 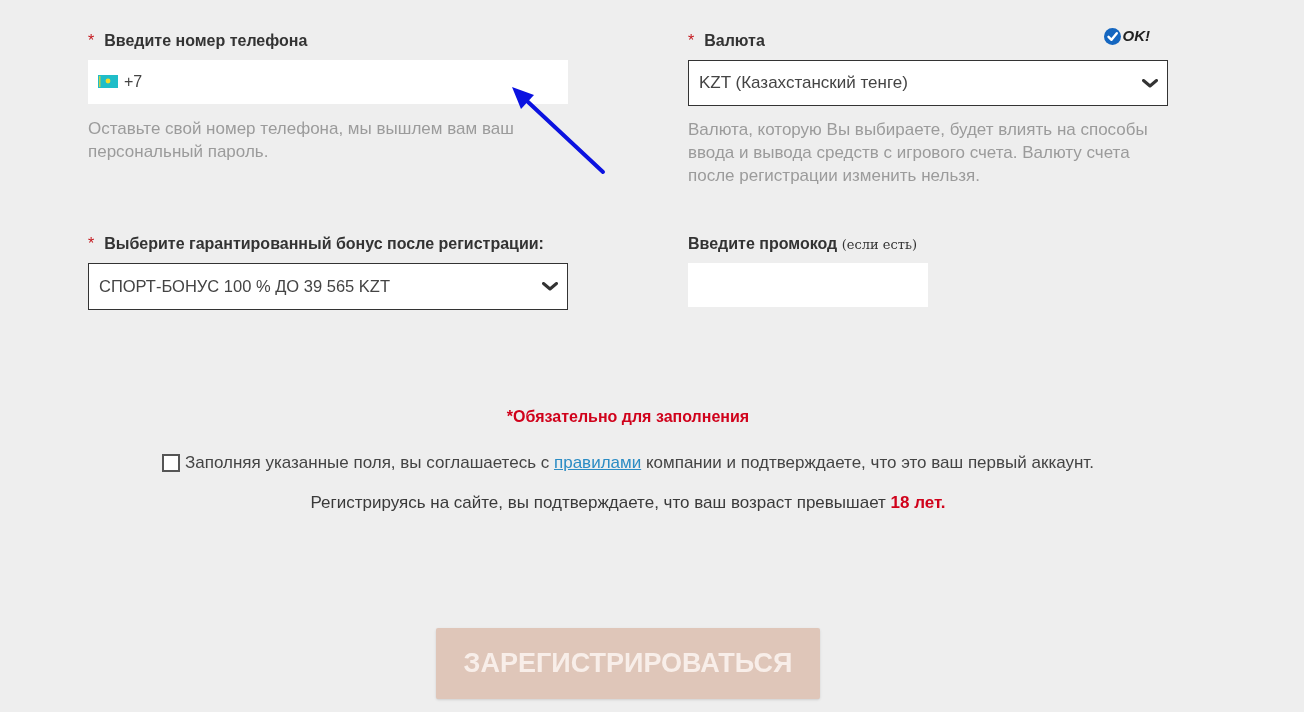 I want to click on currency-label: Валюта, so click(x=734, y=41).